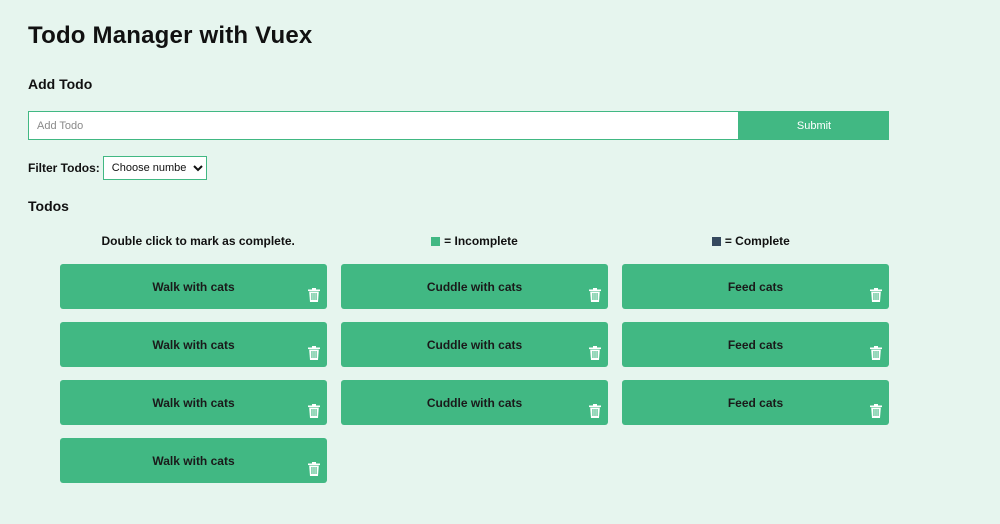 Image resolution: width=1000 pixels, height=524 pixels. Describe the element at coordinates (64, 168) in the screenshot. I see `filter-label: Filter Todos:` at that location.